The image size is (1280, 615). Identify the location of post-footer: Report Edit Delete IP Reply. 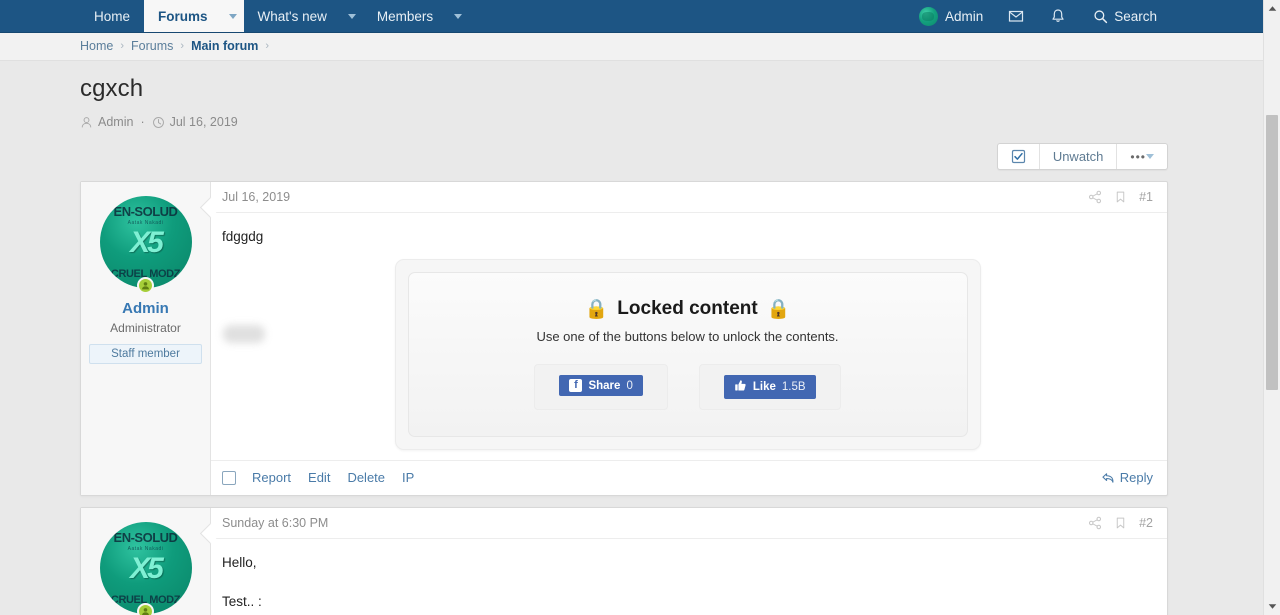
(689, 477).